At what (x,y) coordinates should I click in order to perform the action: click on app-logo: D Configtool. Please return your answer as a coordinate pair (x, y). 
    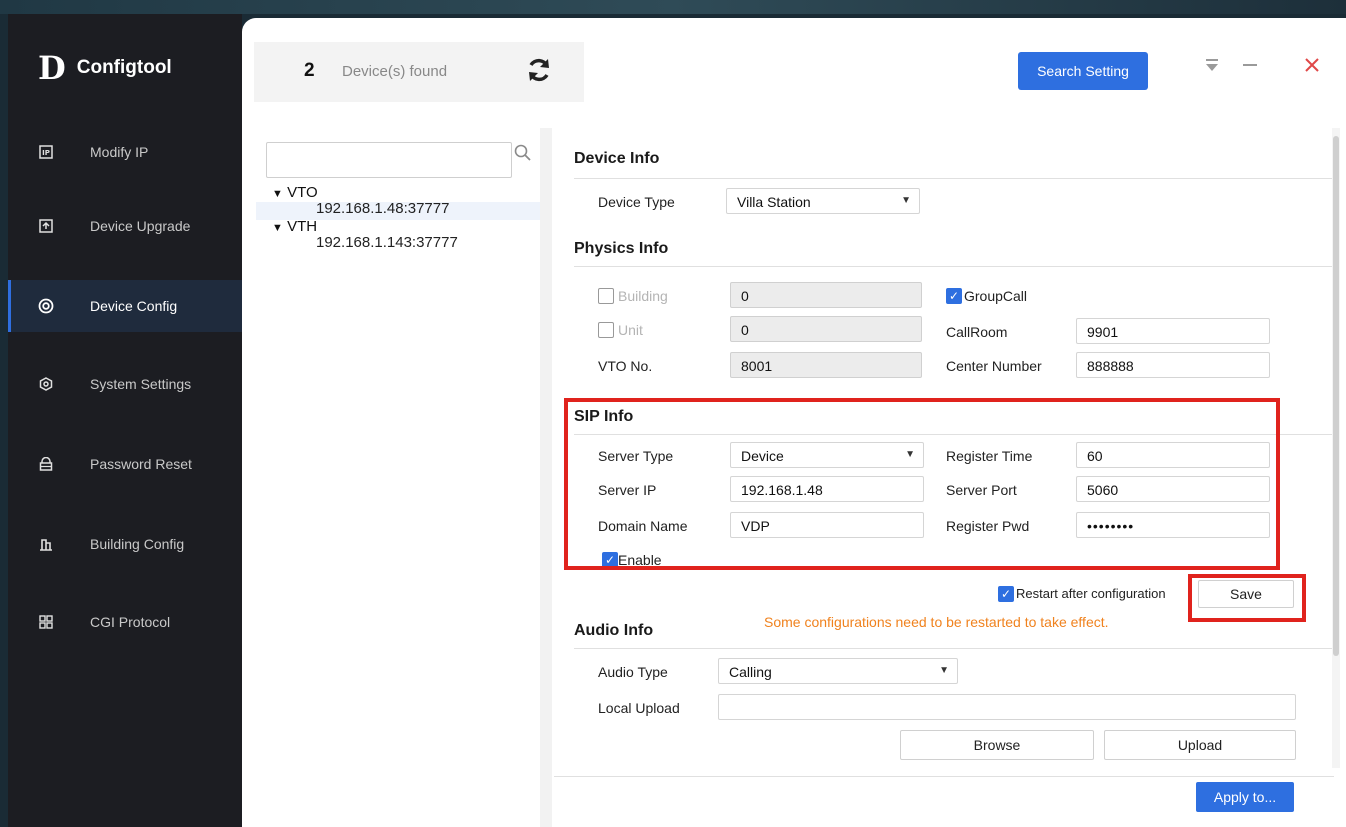
    Looking at the image, I should click on (105, 68).